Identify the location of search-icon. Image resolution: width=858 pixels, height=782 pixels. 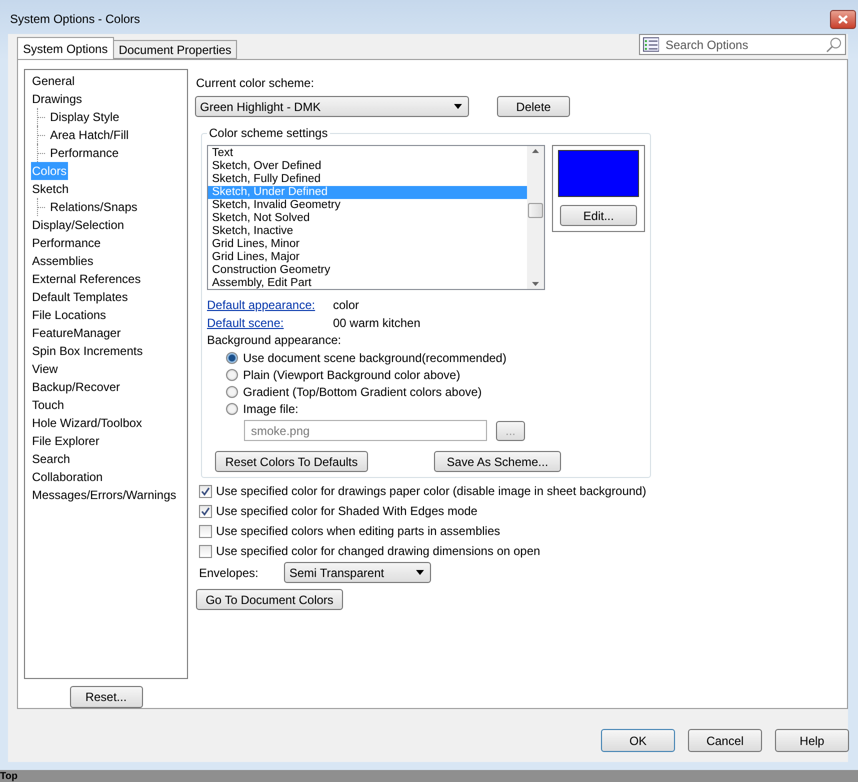
(834, 44).